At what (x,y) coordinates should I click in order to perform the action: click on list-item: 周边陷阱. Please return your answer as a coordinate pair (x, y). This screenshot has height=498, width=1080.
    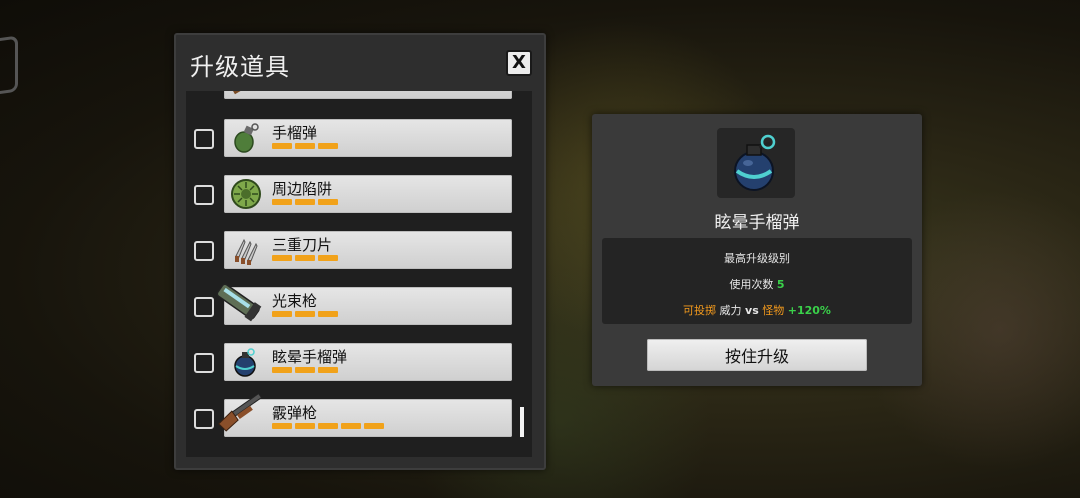
    Looking at the image, I should click on (359, 195).